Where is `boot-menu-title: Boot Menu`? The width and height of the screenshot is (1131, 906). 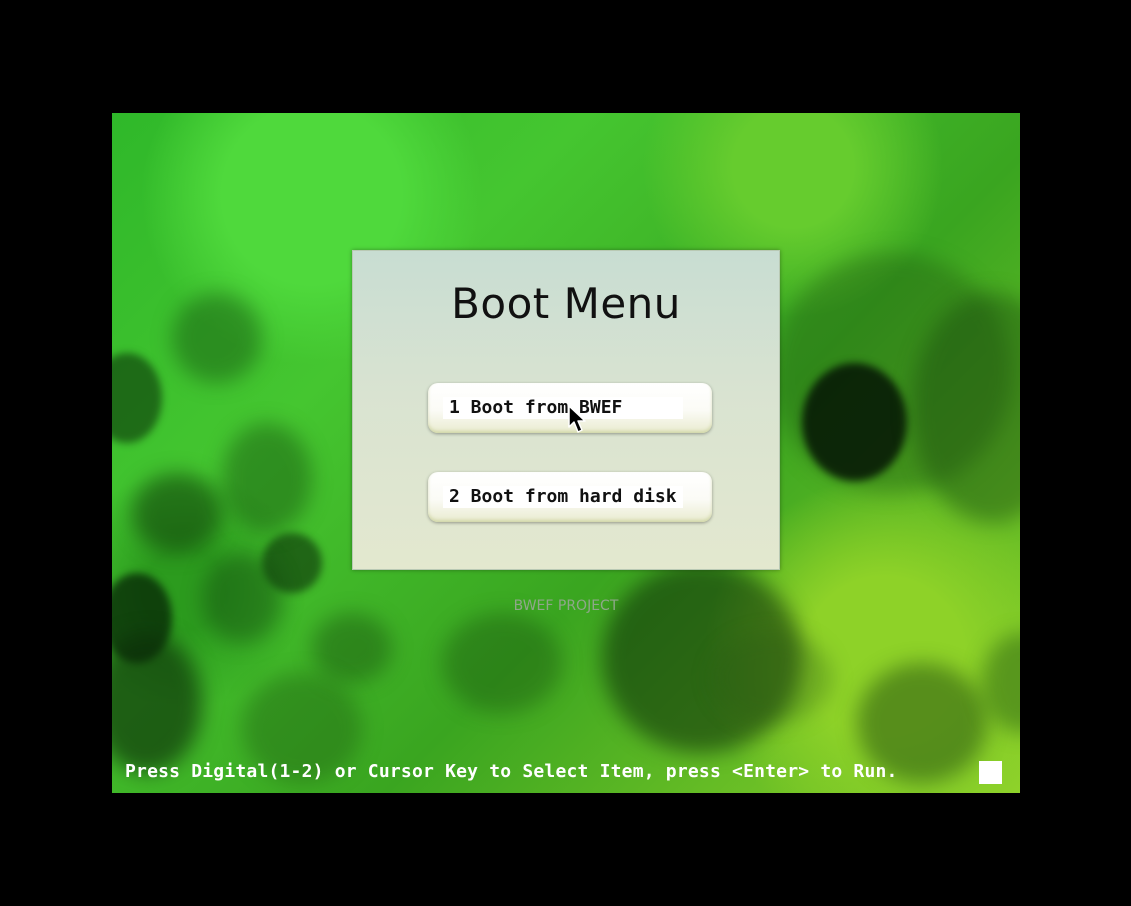
boot-menu-title: Boot Menu is located at coordinates (566, 303).